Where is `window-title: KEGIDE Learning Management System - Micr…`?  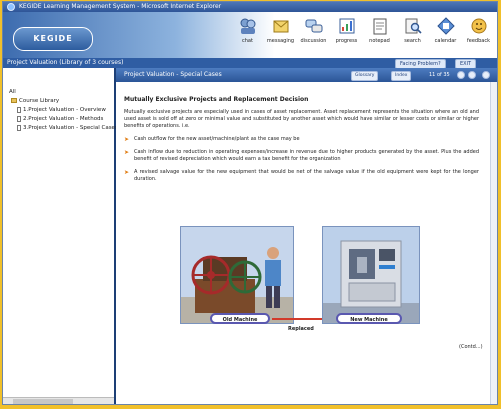 window-title: KEGIDE Learning Management System - Micr… is located at coordinates (120, 6).